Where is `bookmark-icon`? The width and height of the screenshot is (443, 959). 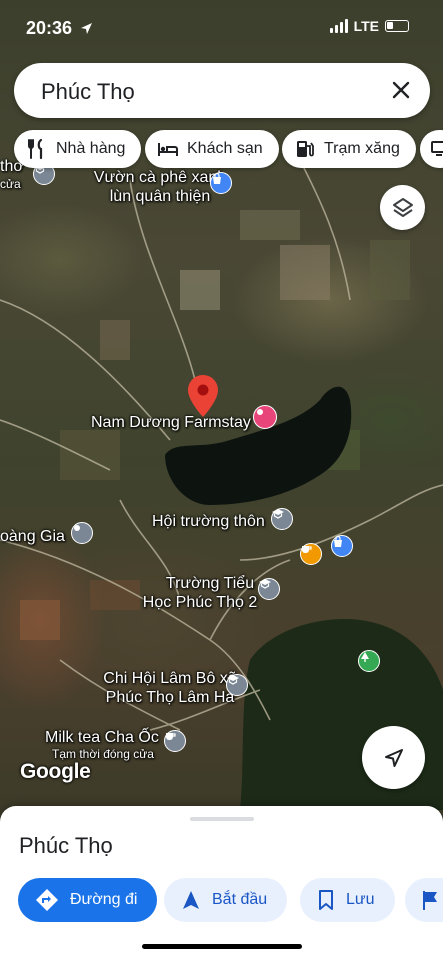 bookmark-icon is located at coordinates (326, 900).